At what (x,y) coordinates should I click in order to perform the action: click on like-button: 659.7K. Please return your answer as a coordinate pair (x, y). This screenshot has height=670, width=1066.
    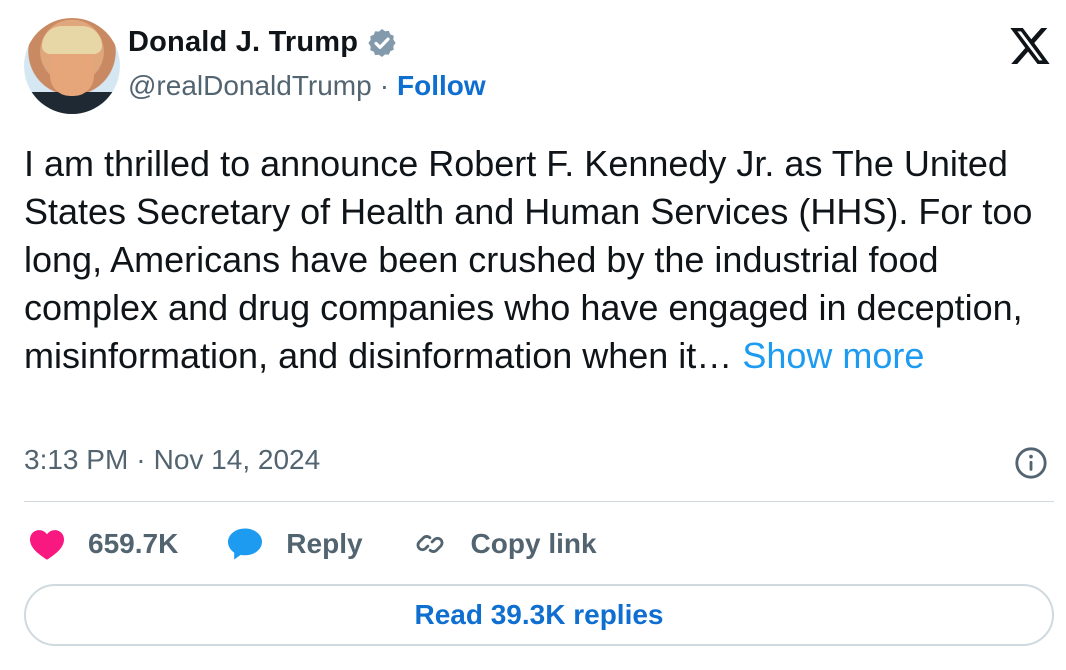
    Looking at the image, I should click on (103, 544).